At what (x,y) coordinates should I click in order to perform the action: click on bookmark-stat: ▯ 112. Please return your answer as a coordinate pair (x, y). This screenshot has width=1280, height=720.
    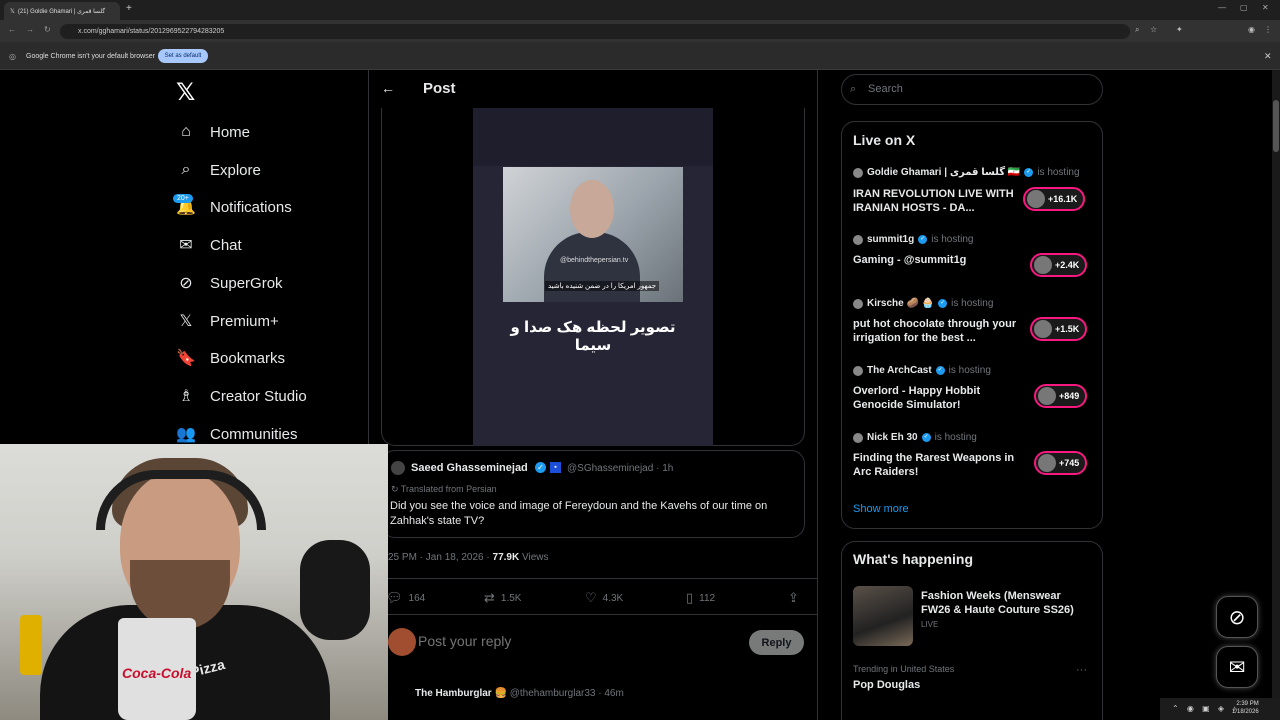
    Looking at the image, I should click on (700, 598).